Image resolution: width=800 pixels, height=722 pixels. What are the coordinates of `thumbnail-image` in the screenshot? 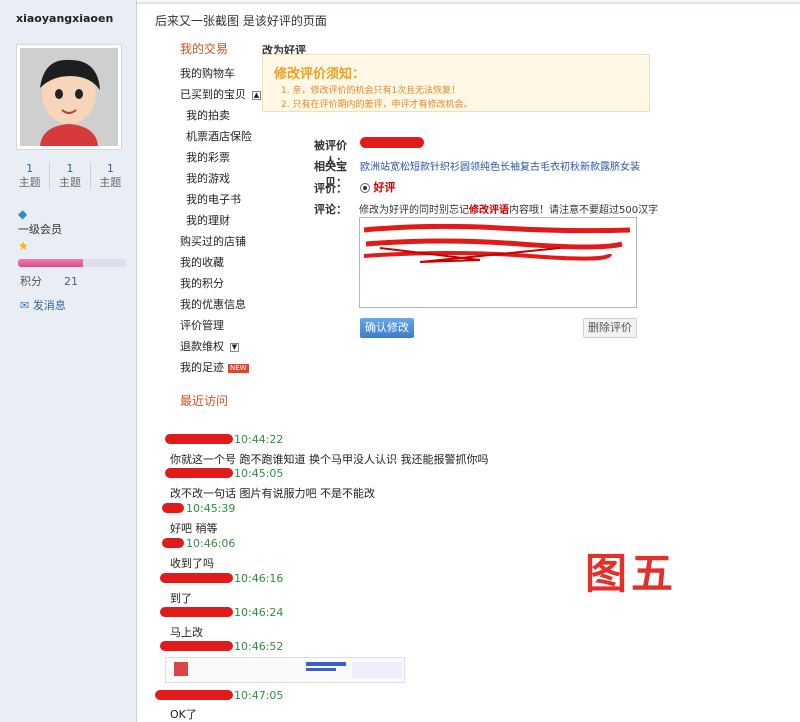 It's located at (181, 669).